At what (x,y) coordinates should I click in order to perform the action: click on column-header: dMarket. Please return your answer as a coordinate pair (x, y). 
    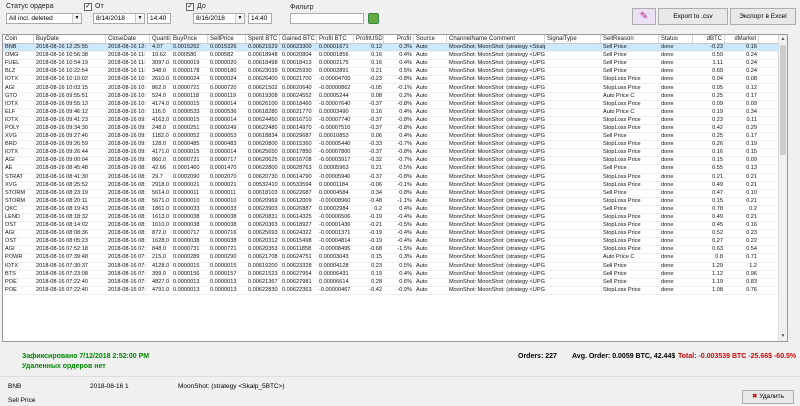
    Looking at the image, I should click on (742, 39).